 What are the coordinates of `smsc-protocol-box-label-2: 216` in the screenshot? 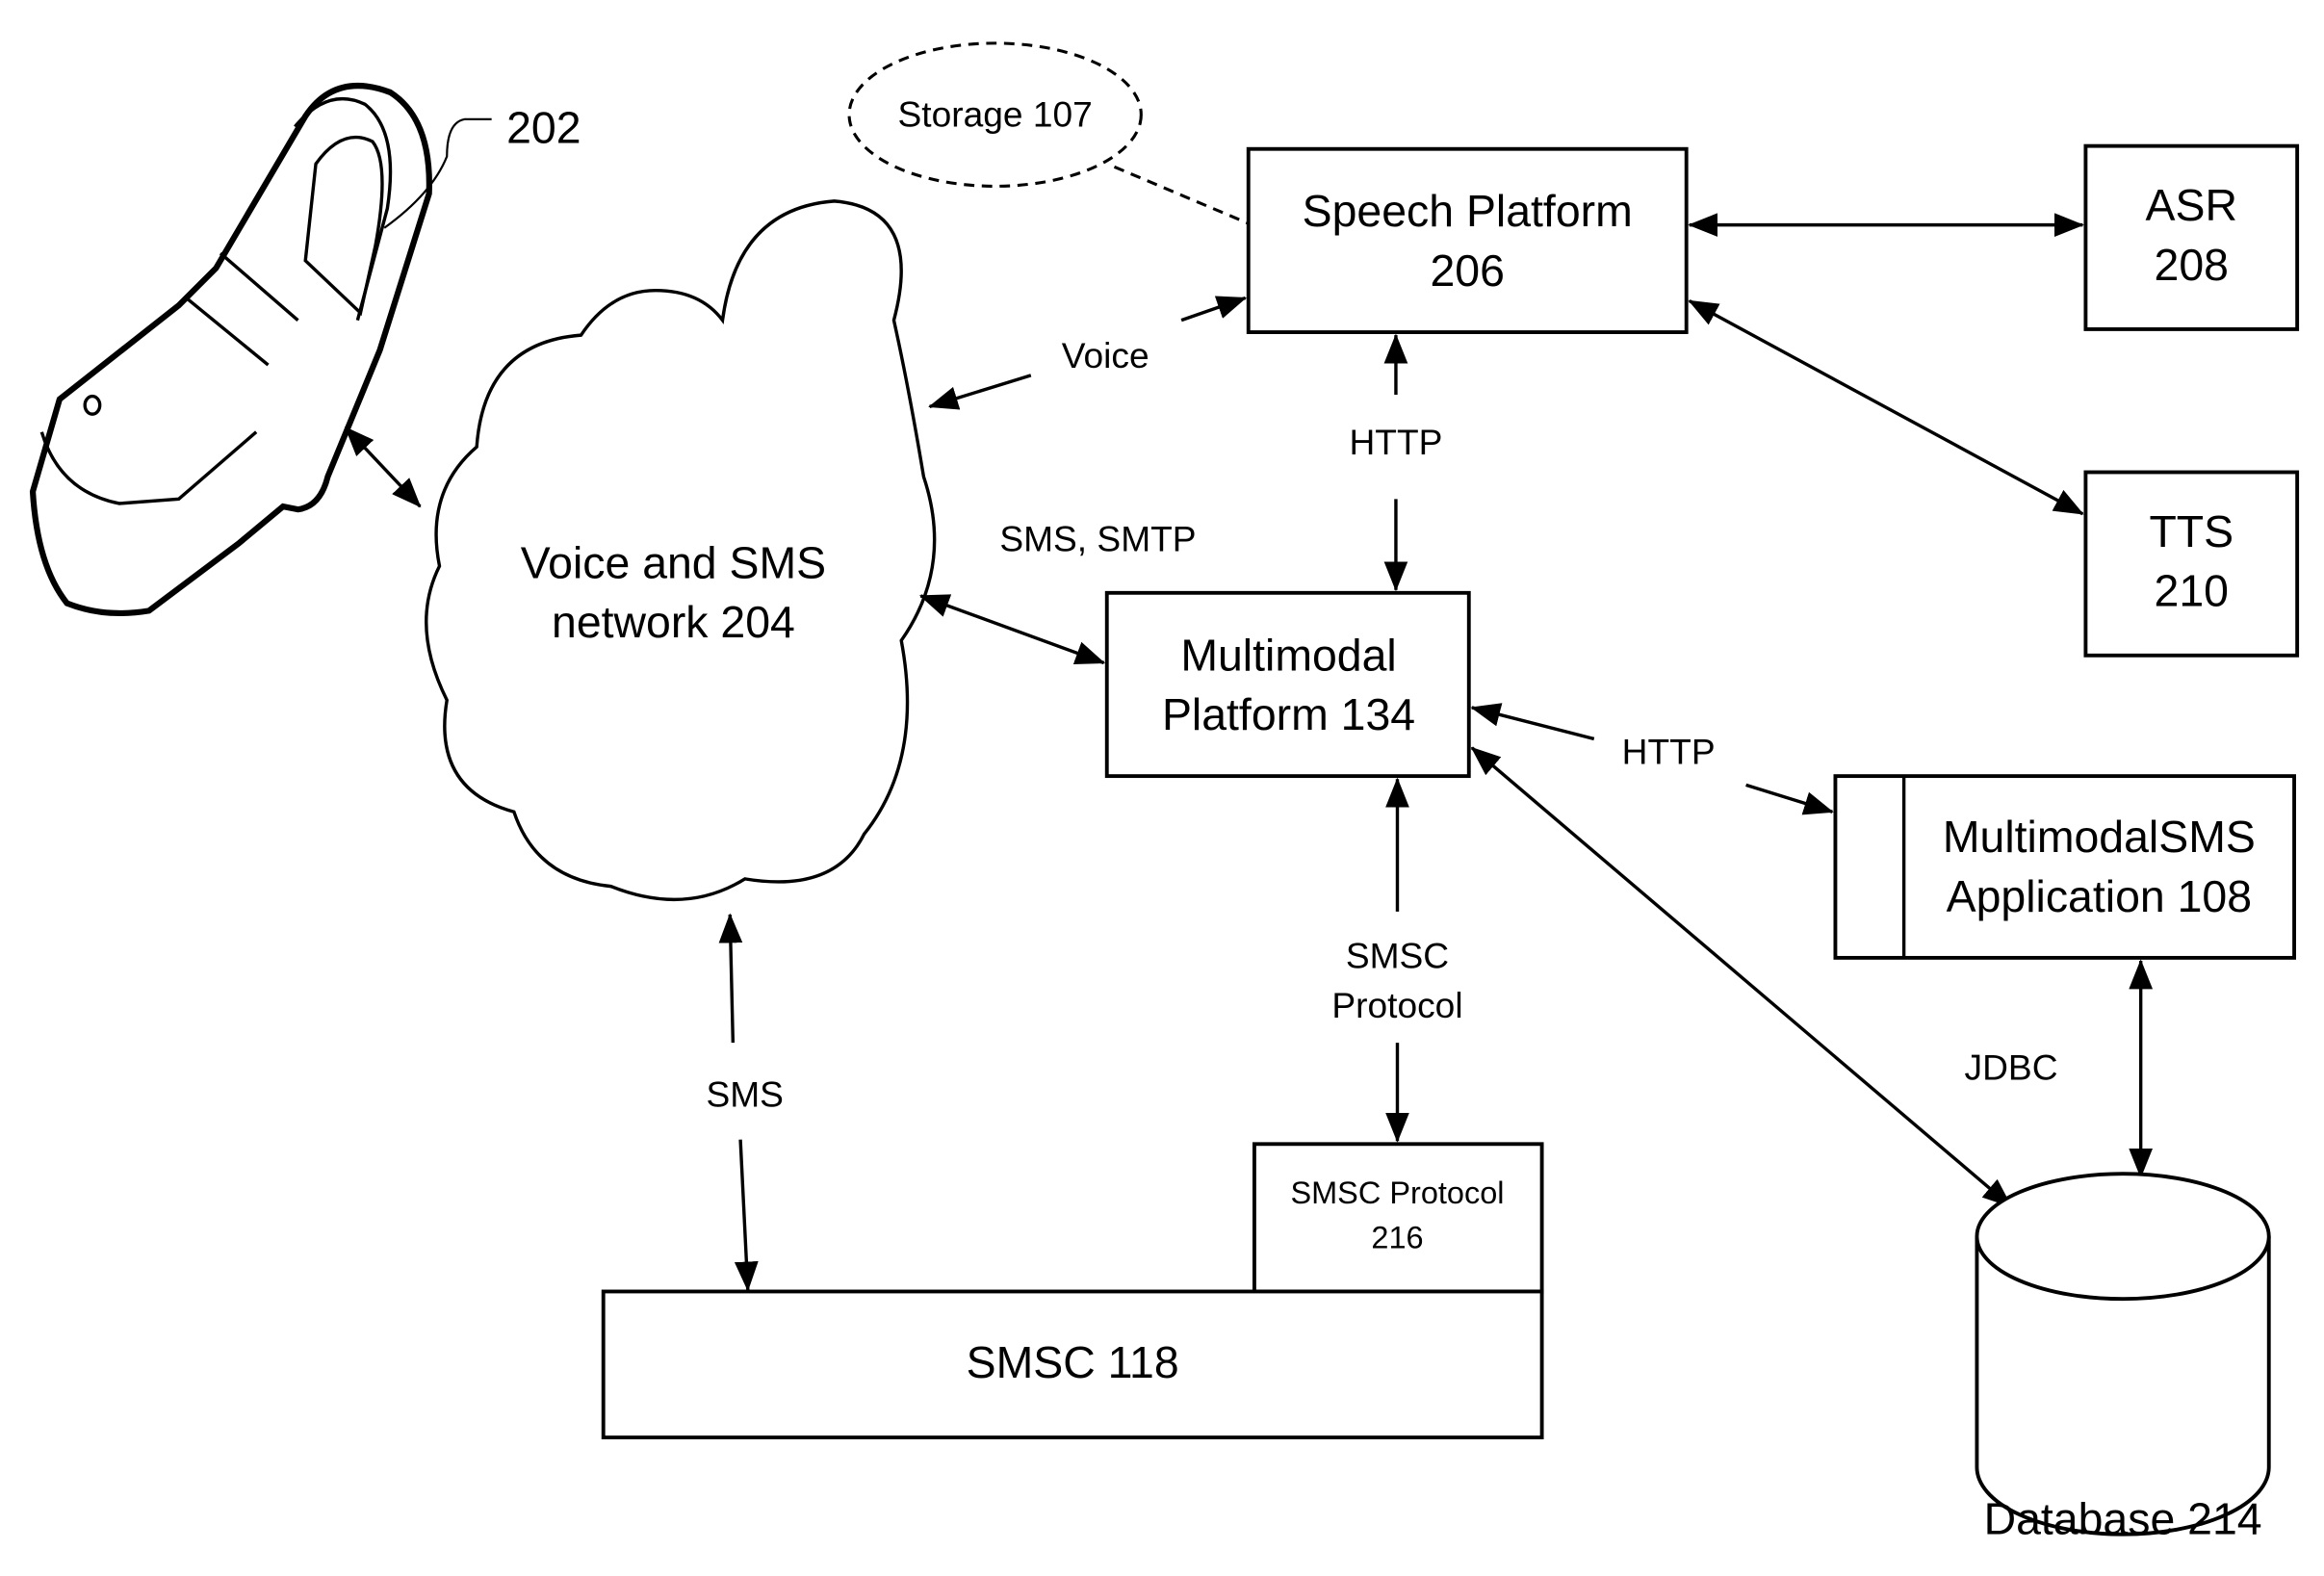 It's located at (1397, 1238).